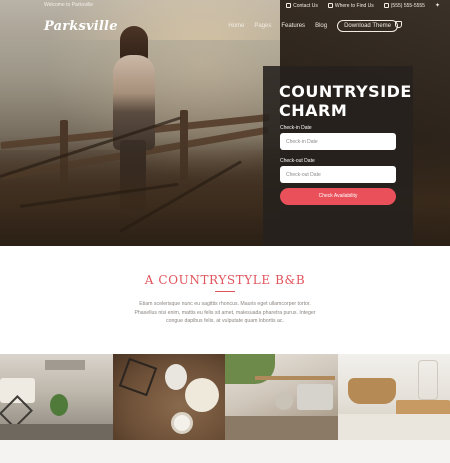 The height and width of the screenshot is (463, 450). I want to click on main-nav: Home Pages Features Blog Download Theme, so click(313, 26).